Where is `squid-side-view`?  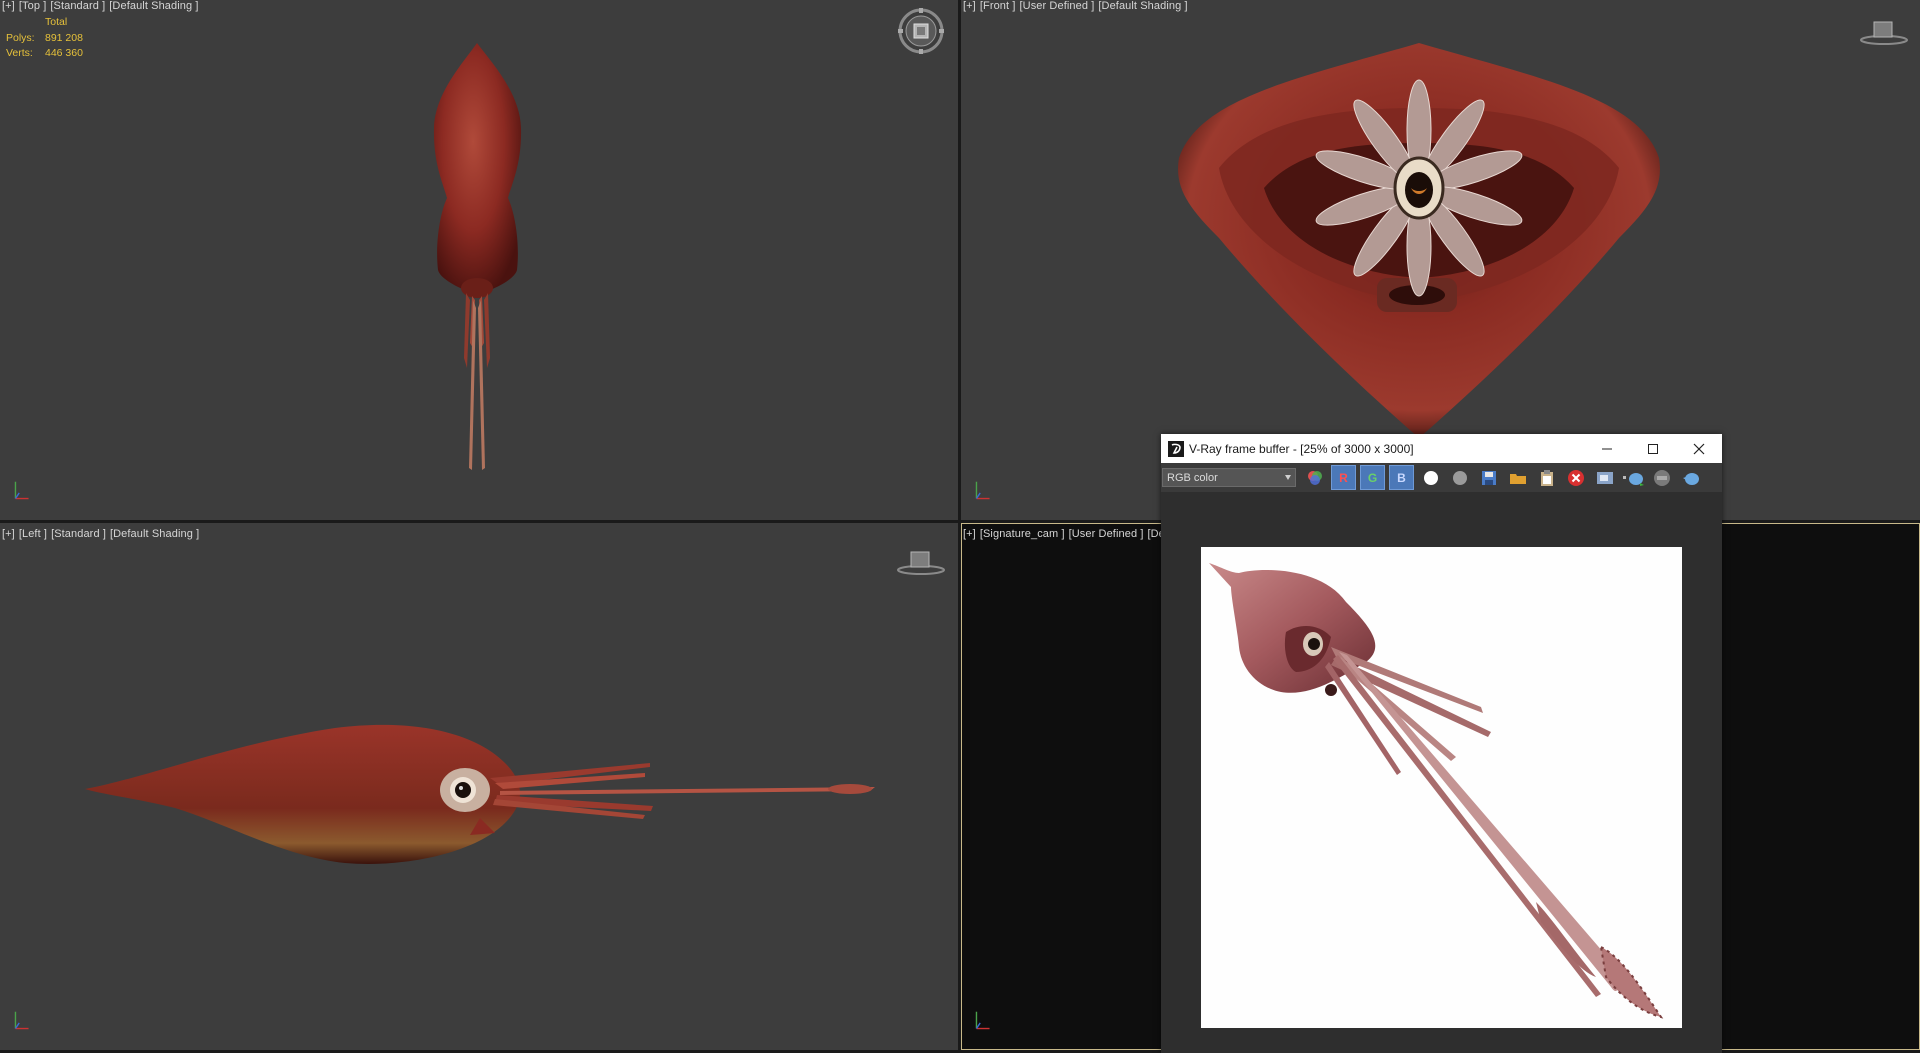
squid-side-view is located at coordinates (480, 794).